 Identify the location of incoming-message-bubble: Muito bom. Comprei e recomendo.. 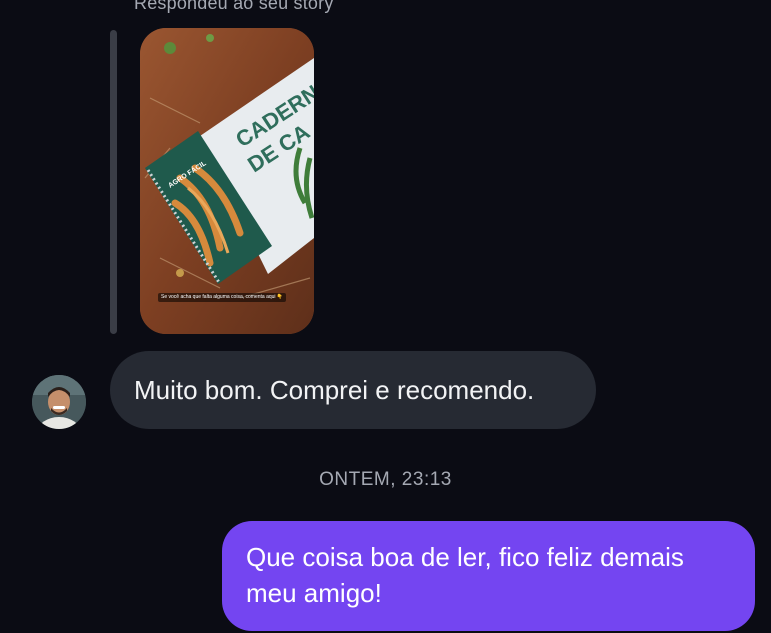
(353, 390).